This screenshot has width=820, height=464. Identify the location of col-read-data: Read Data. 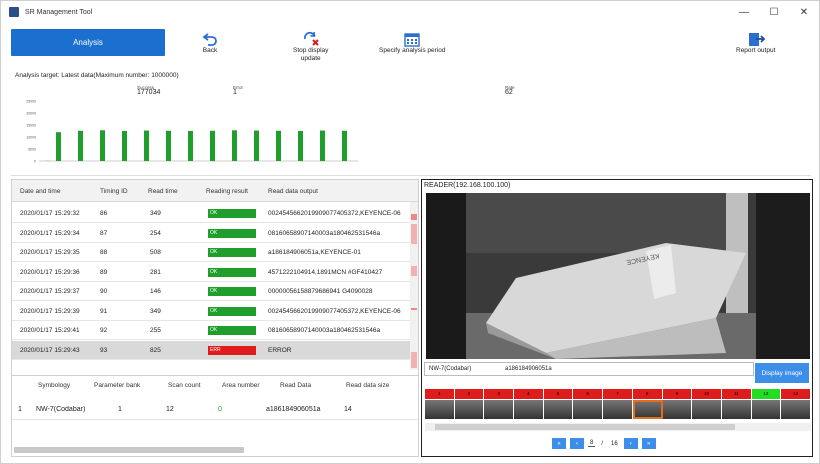
(295, 385).